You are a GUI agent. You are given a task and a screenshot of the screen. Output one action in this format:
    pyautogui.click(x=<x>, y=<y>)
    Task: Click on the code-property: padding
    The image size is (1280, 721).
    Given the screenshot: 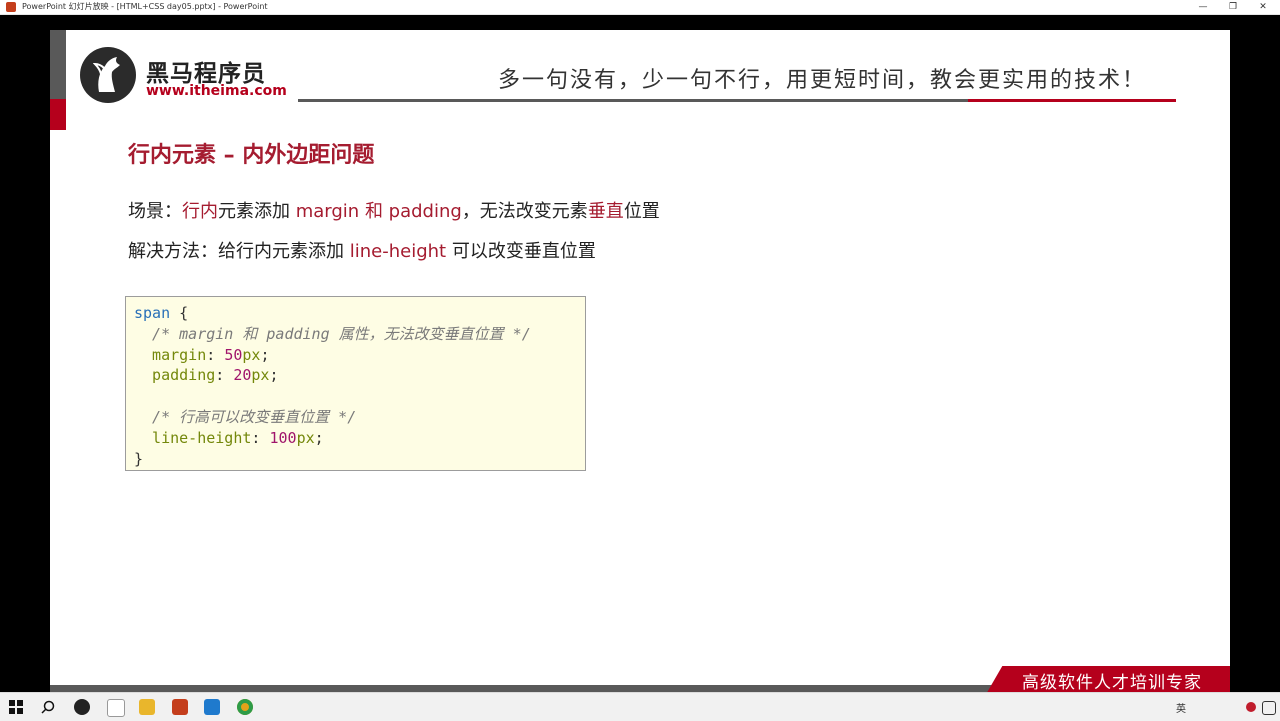 What is the action you would take?
    pyautogui.click(x=175, y=375)
    